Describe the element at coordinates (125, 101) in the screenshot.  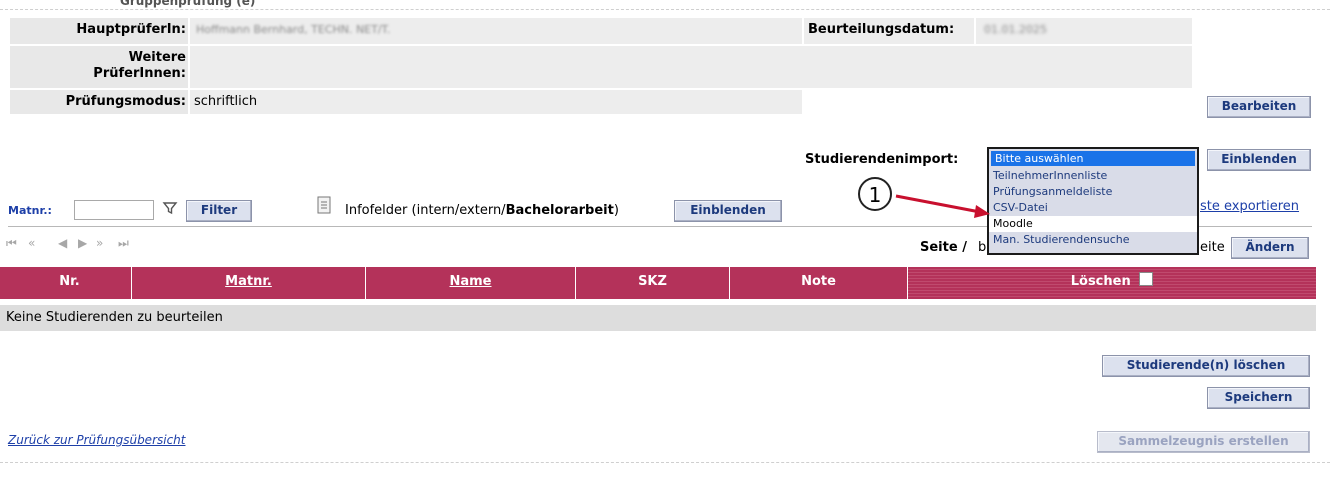
I see `mode-label: Prüfungsmodus:` at that location.